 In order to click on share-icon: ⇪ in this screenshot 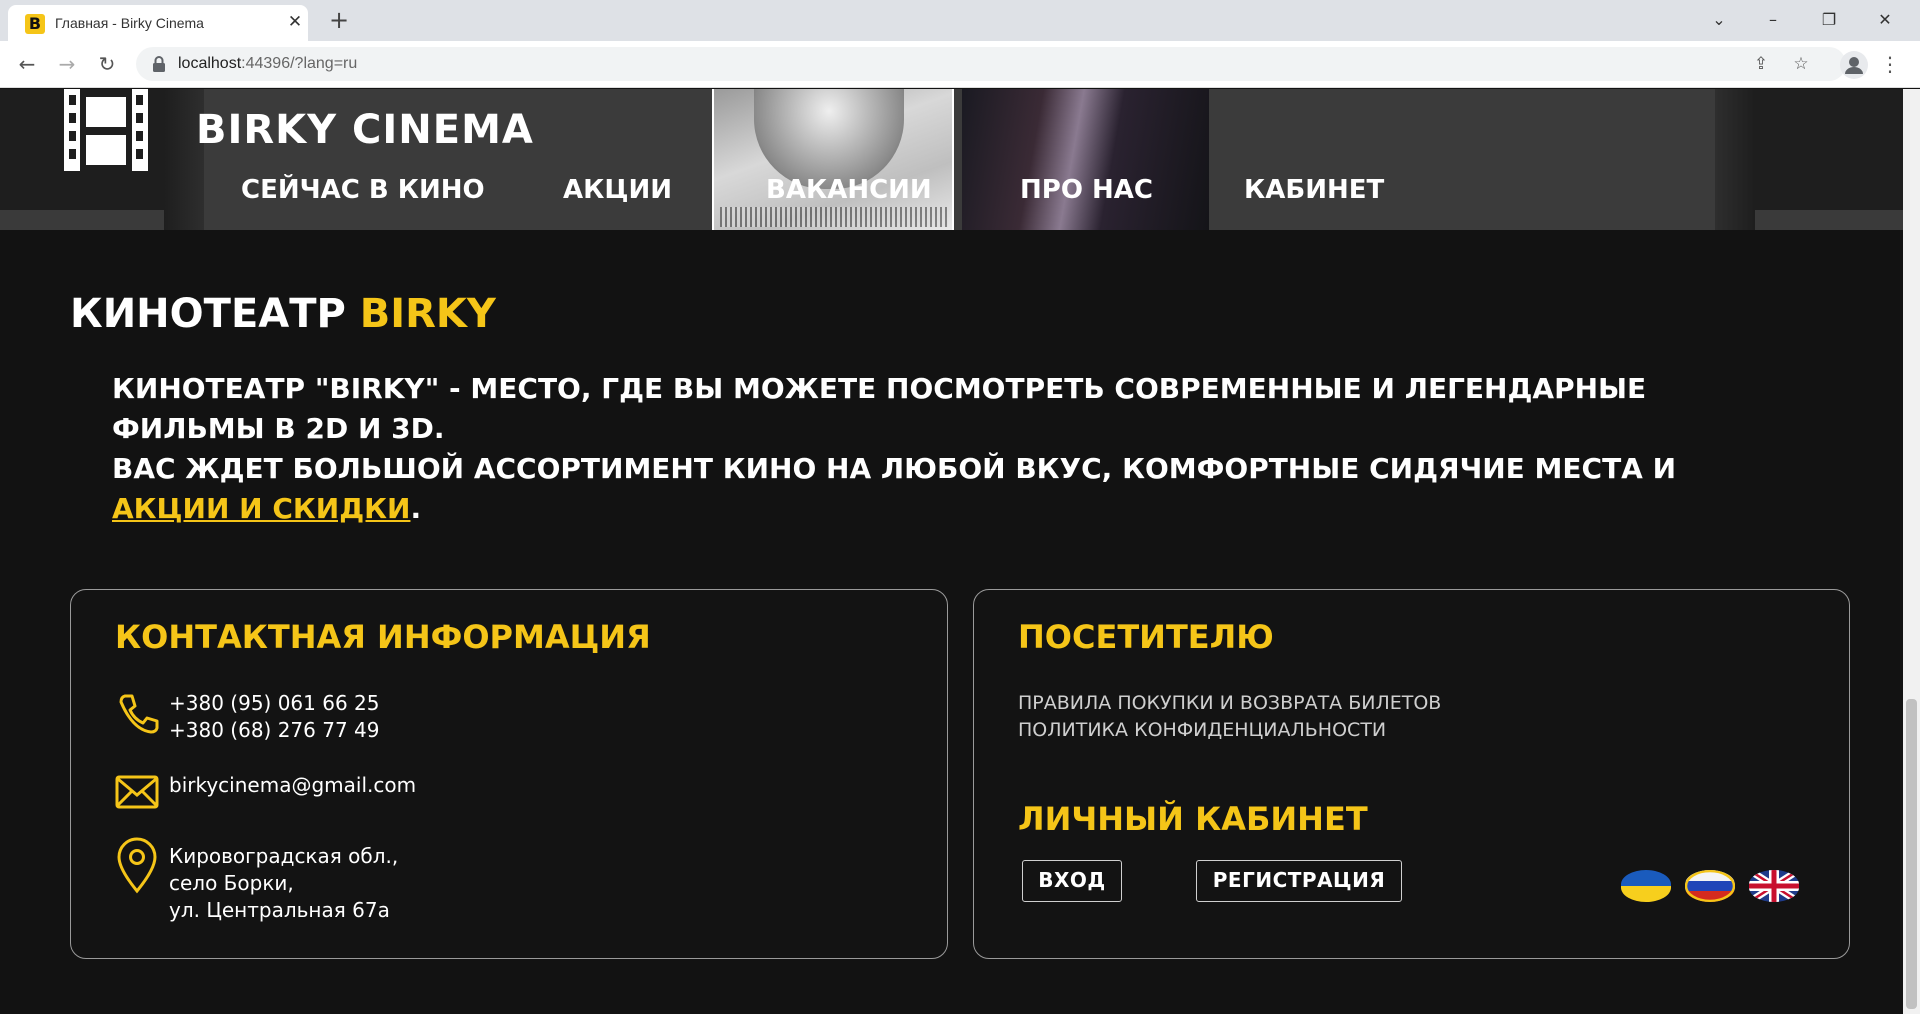, I will do `click(1761, 64)`.